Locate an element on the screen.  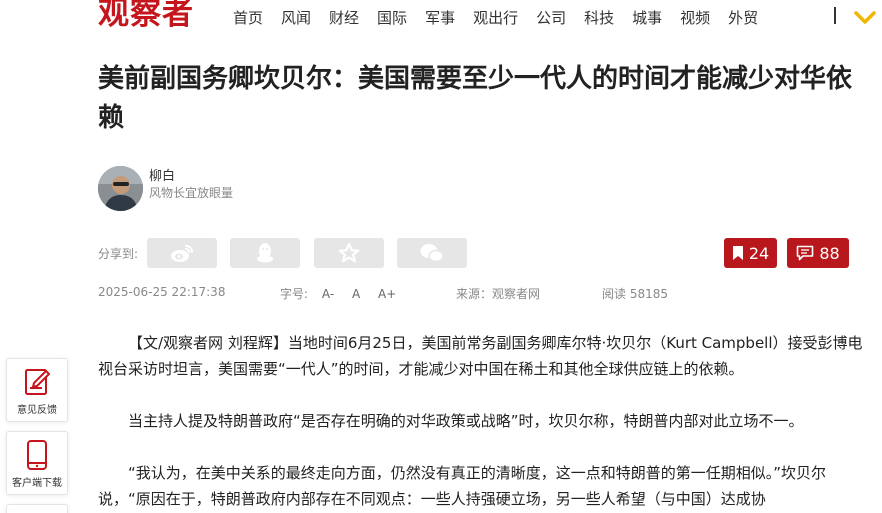
nav-item-tech: 科技 is located at coordinates (599, 17).